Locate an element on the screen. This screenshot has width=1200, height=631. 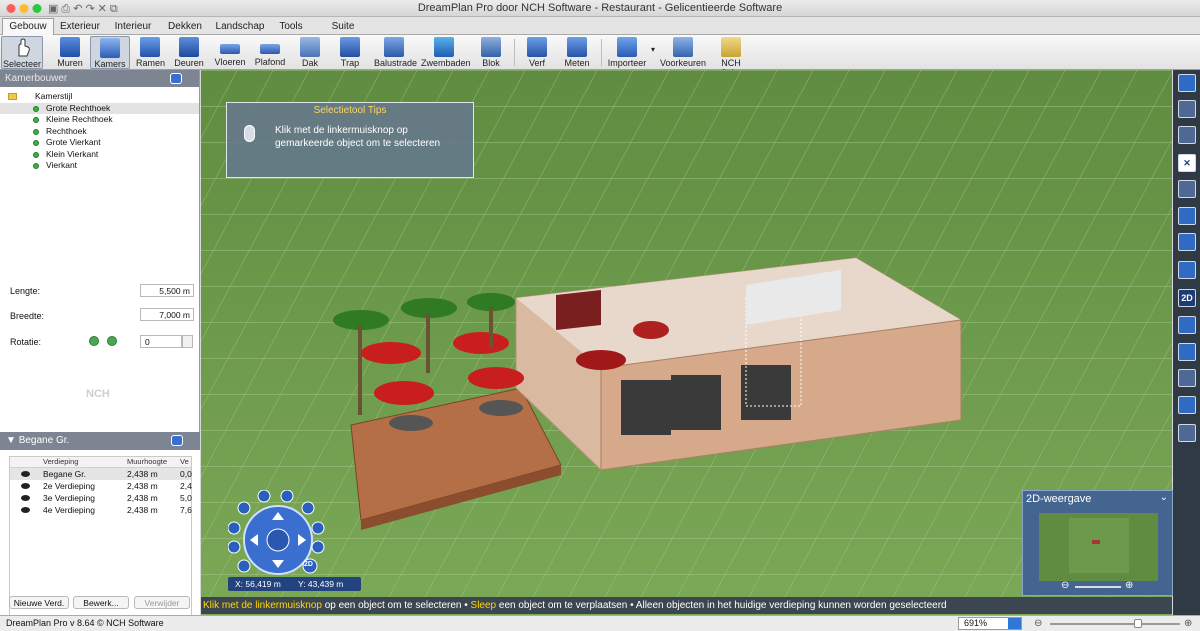
table-row: 4e Verdieping 2,438 m 7,6 is located at coordinates (101, 510).